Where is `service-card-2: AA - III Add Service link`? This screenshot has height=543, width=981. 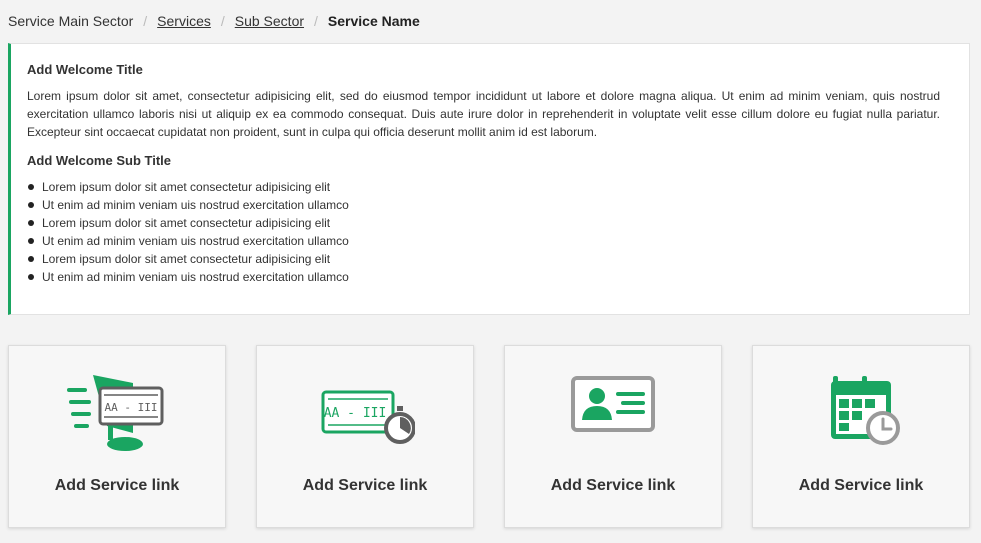
service-card-2: AA - III Add Service link is located at coordinates (365, 436).